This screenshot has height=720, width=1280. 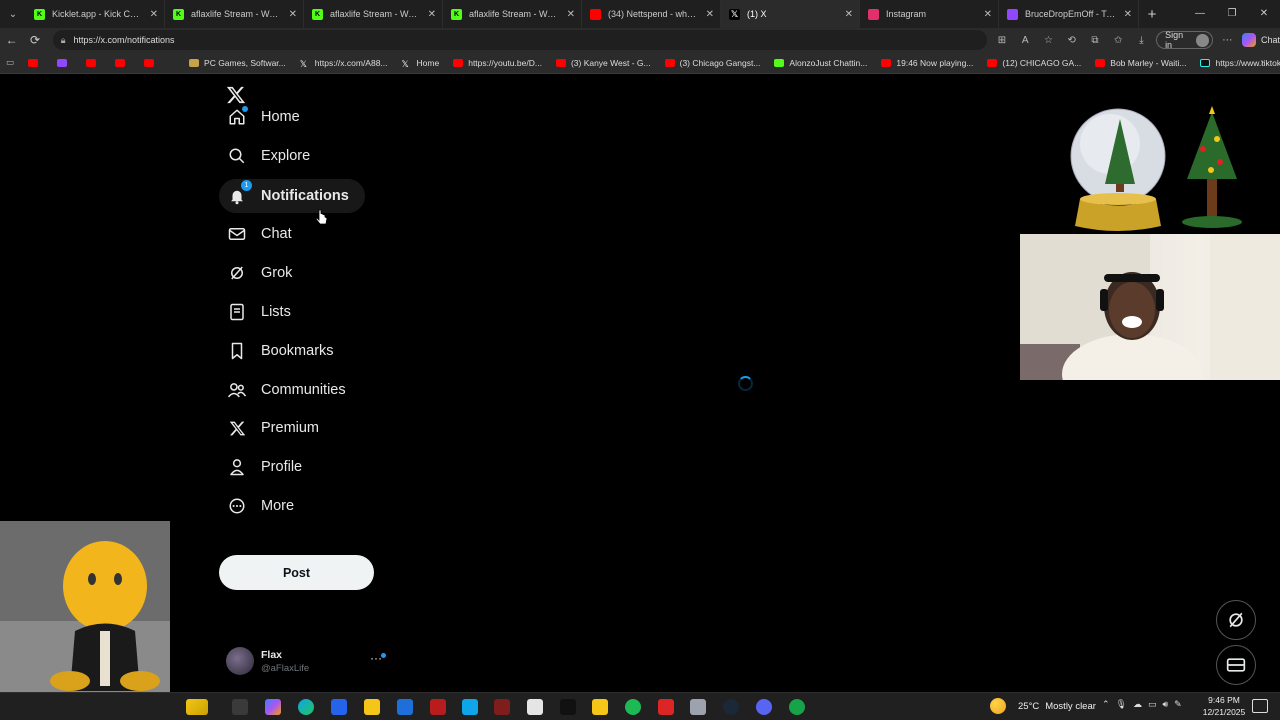 What do you see at coordinates (797, 707) in the screenshot?
I see `xbox-icon` at bounding box center [797, 707].